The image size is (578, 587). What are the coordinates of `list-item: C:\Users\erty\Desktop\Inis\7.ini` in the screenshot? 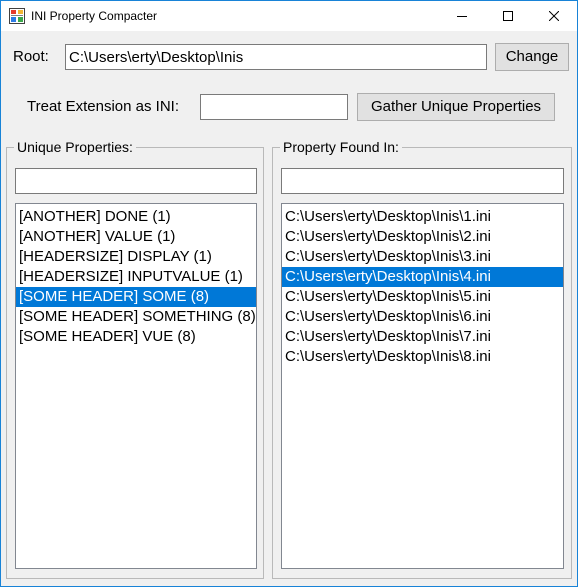 It's located at (422, 337).